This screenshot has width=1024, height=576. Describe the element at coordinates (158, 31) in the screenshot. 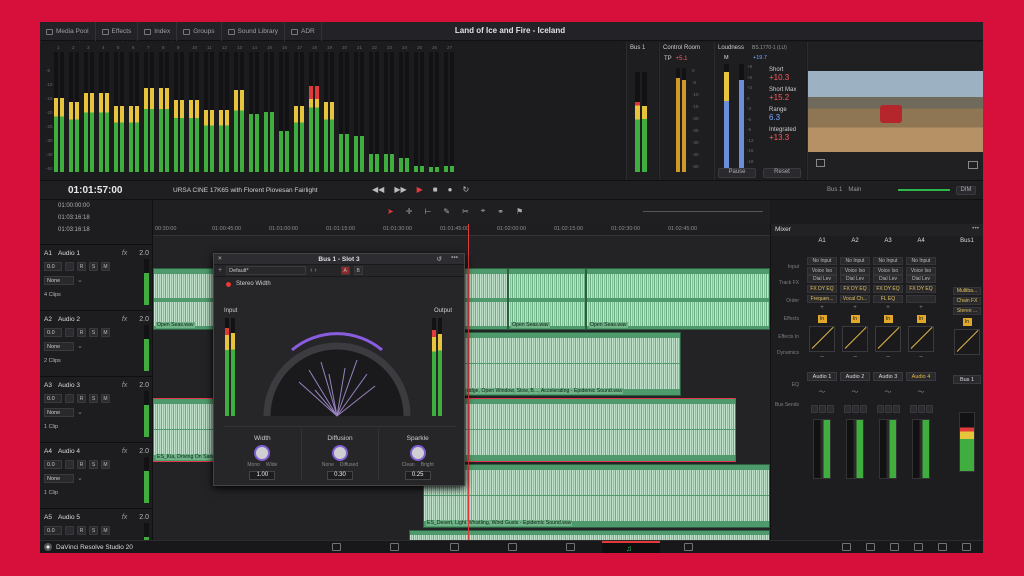

I see `tab-index: Index` at that location.